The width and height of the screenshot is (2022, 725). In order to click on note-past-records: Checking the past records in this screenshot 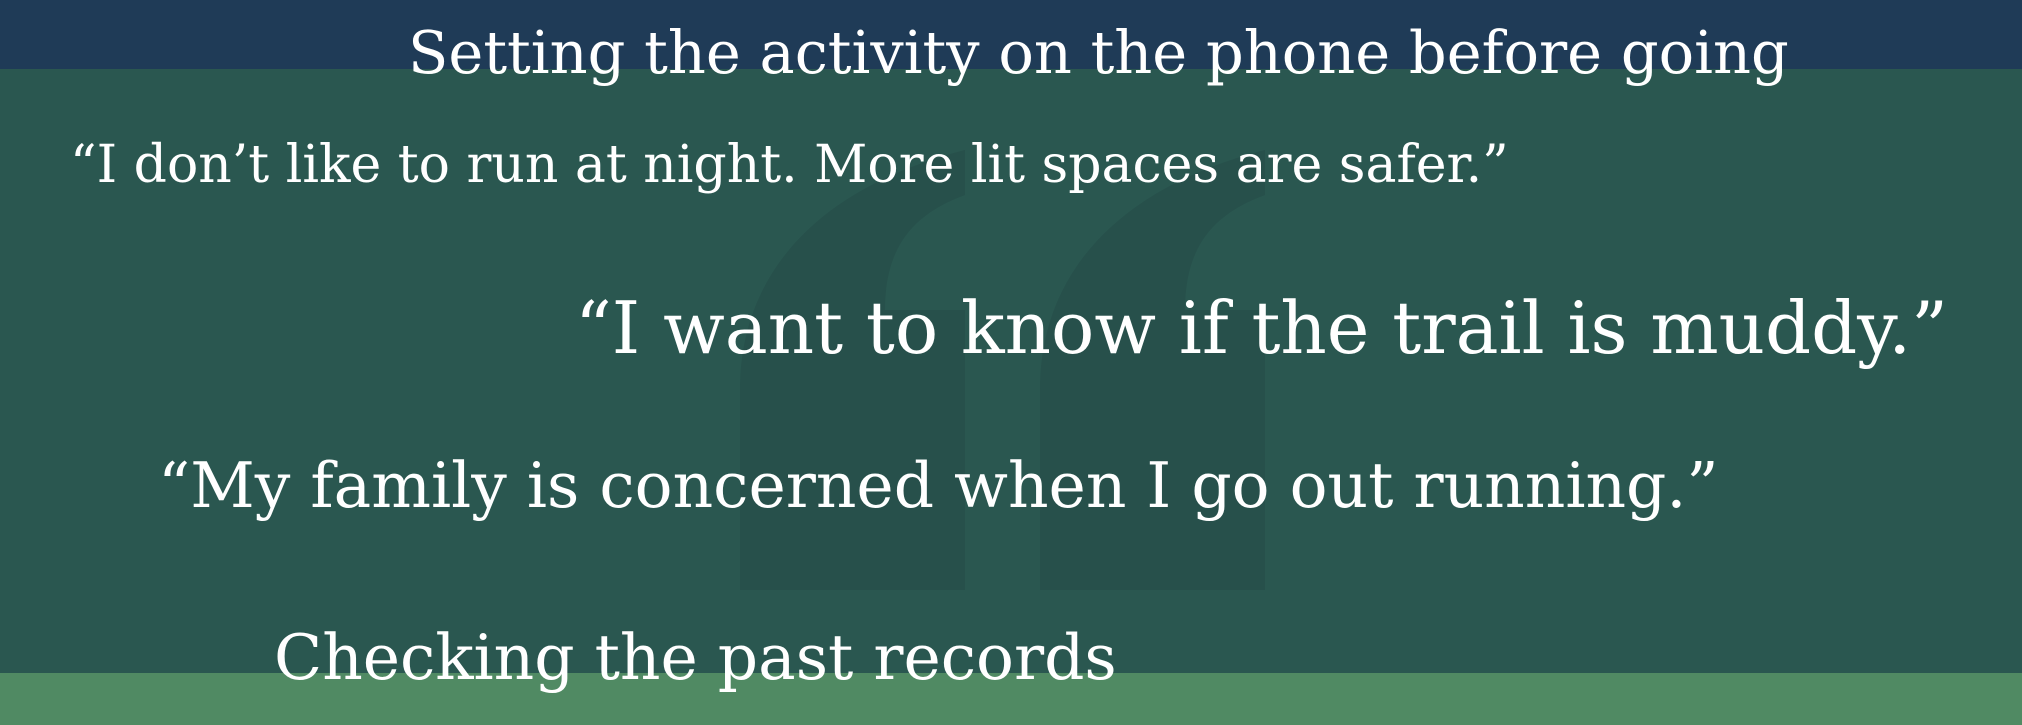, I will do `click(695, 657)`.